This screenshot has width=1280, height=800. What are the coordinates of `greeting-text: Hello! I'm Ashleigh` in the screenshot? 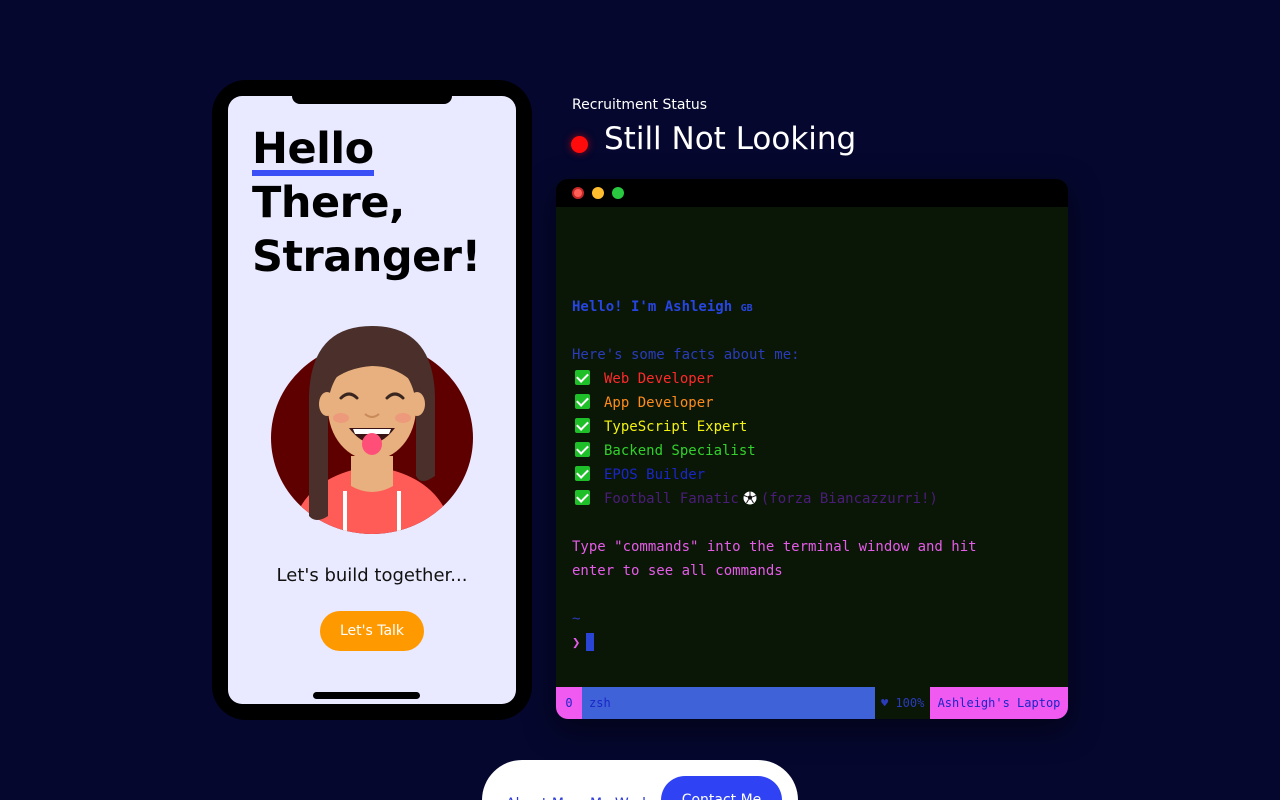 It's located at (656, 307).